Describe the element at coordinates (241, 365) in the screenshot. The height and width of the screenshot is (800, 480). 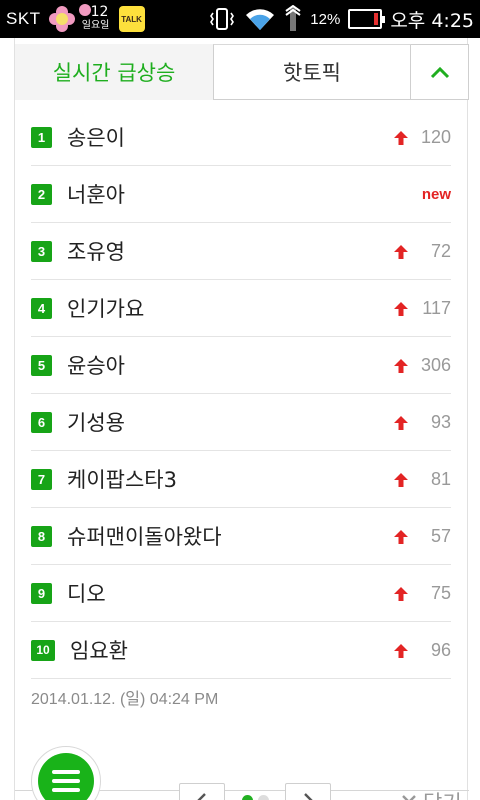
I see `keyword-row: 5 윤승아 306` at that location.